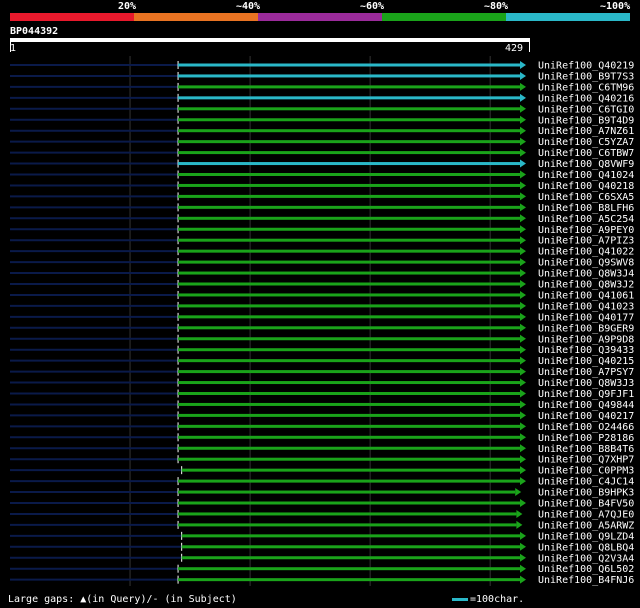 The height and width of the screenshot is (608, 640). Describe the element at coordinates (322, 449) in the screenshot. I see `hit-row: UniRef100_B8B4T6` at that location.